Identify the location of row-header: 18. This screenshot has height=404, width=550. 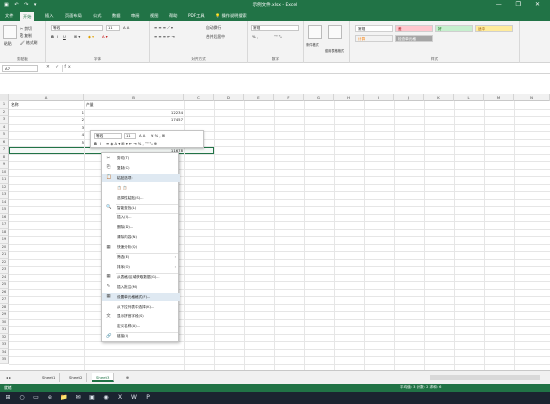
(4, 232).